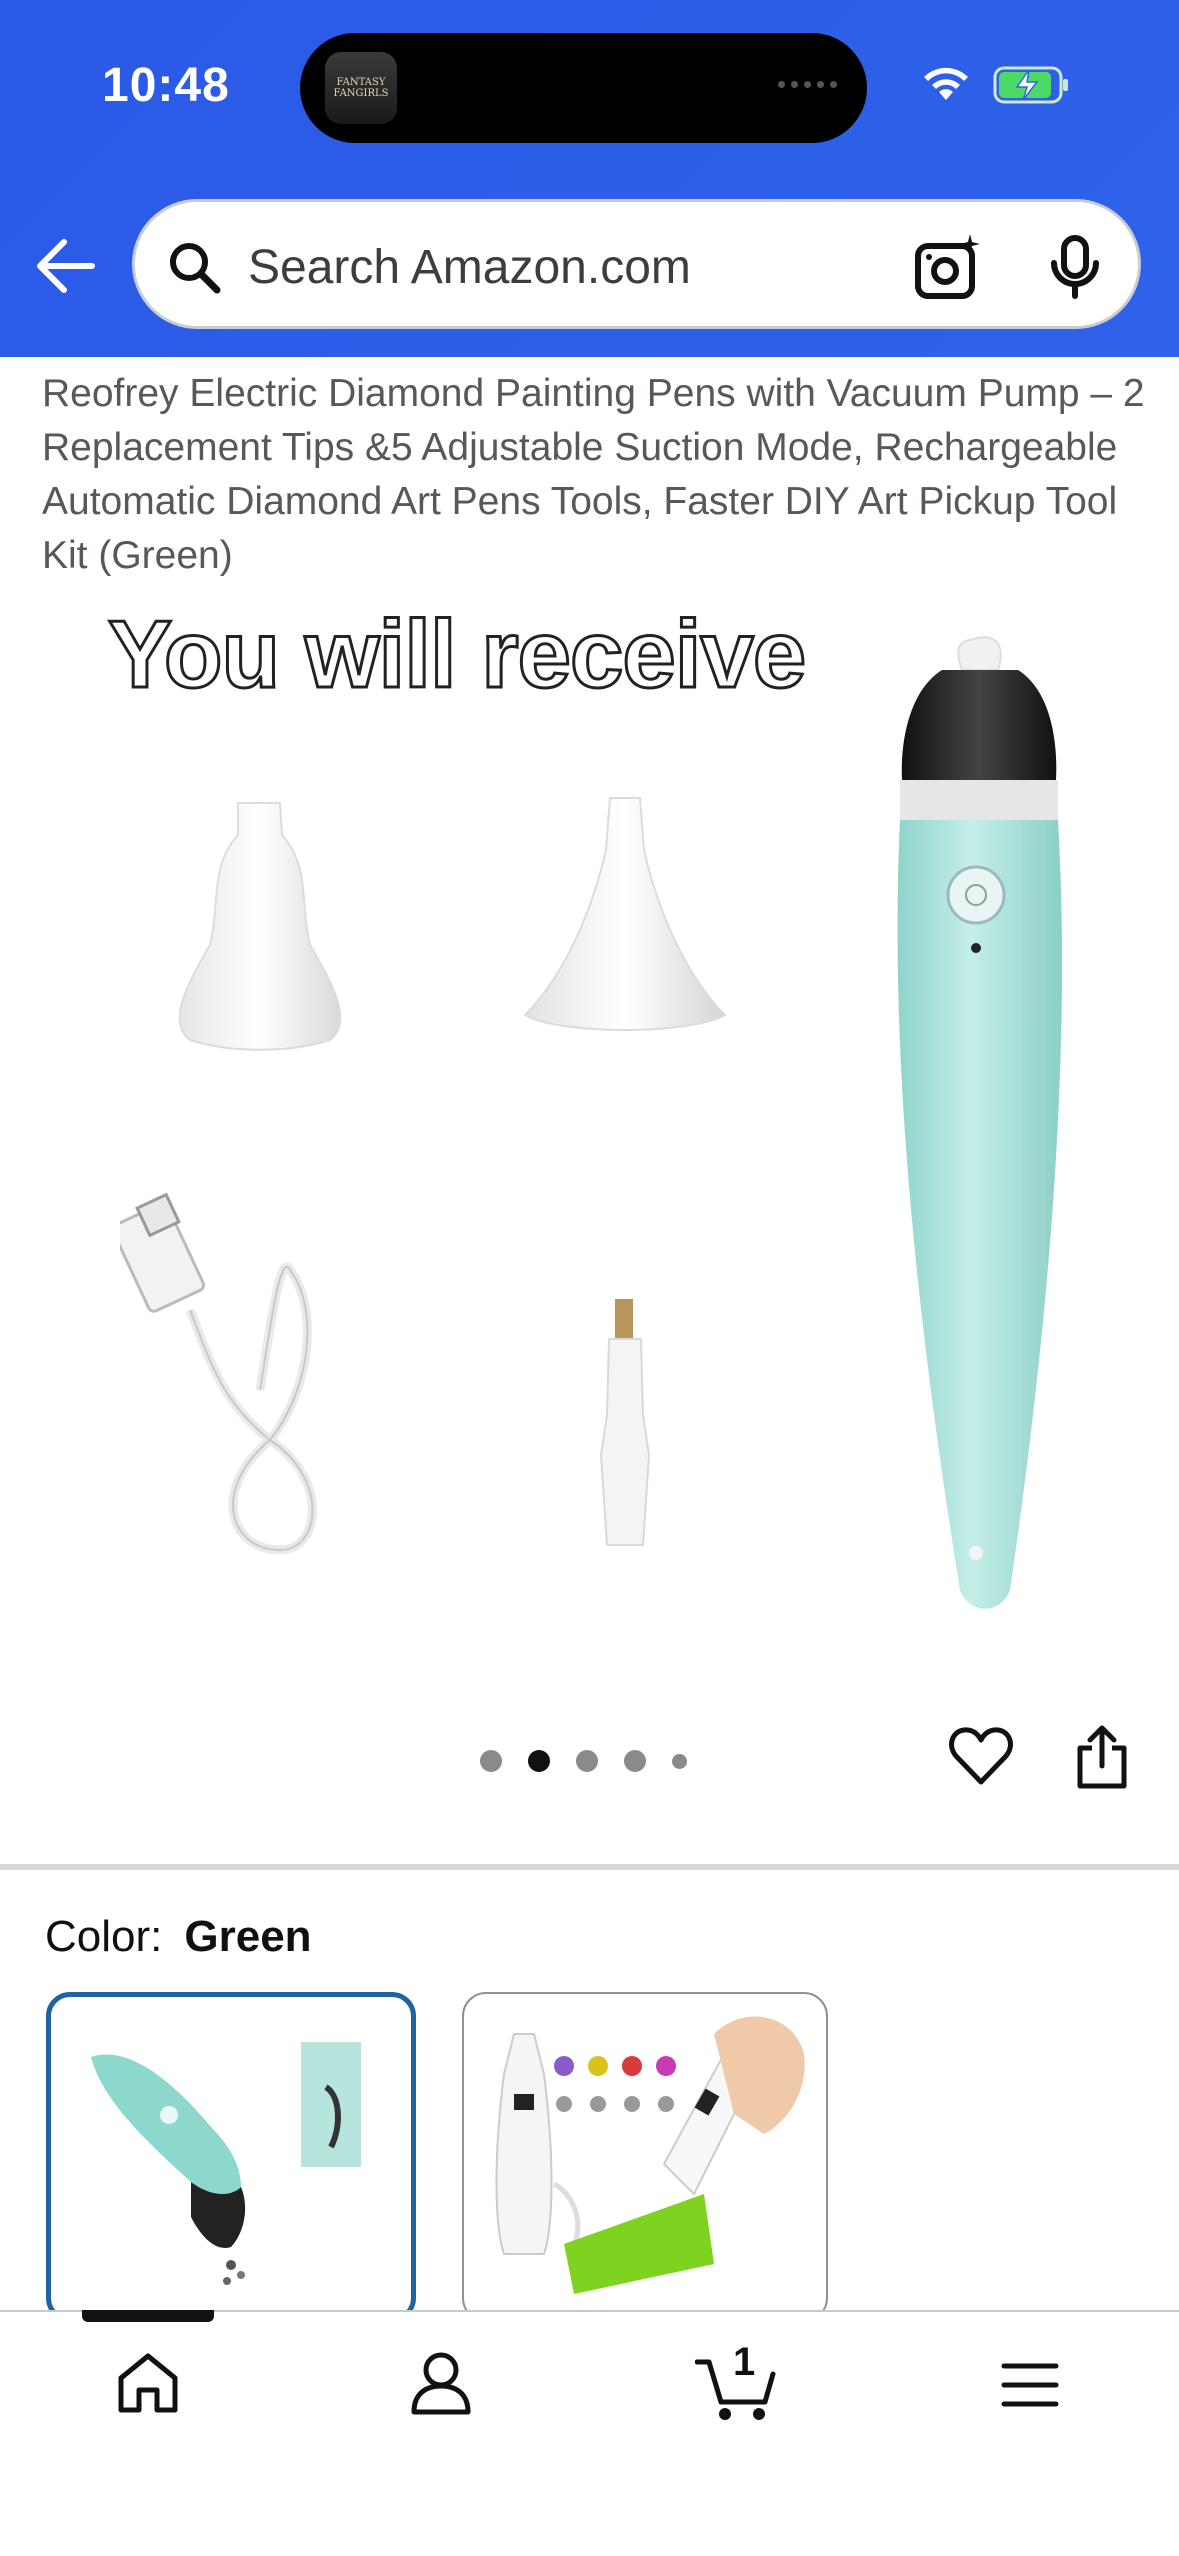 The width and height of the screenshot is (1179, 2556). What do you see at coordinates (104, 1936) in the screenshot?
I see `color-label: Color:` at bounding box center [104, 1936].